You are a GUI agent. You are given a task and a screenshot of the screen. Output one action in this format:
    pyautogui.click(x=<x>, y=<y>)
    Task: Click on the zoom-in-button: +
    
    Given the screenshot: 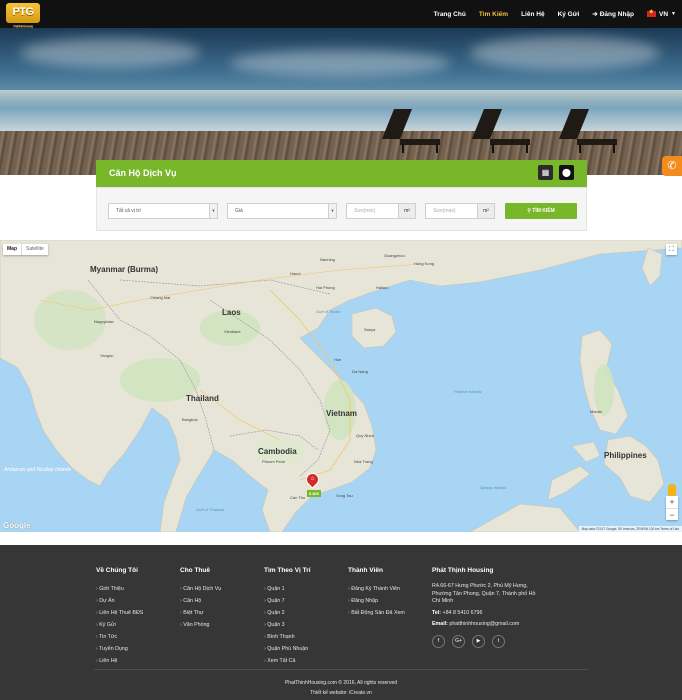 What is the action you would take?
    pyautogui.click(x=672, y=502)
    